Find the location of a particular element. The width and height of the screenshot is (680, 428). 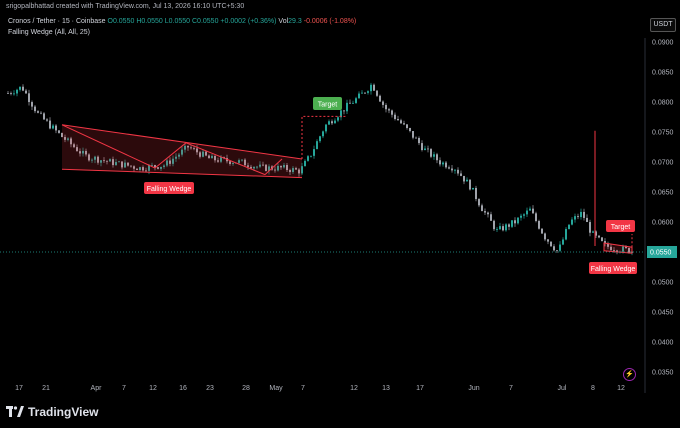

currency-button: USDT is located at coordinates (663, 25).